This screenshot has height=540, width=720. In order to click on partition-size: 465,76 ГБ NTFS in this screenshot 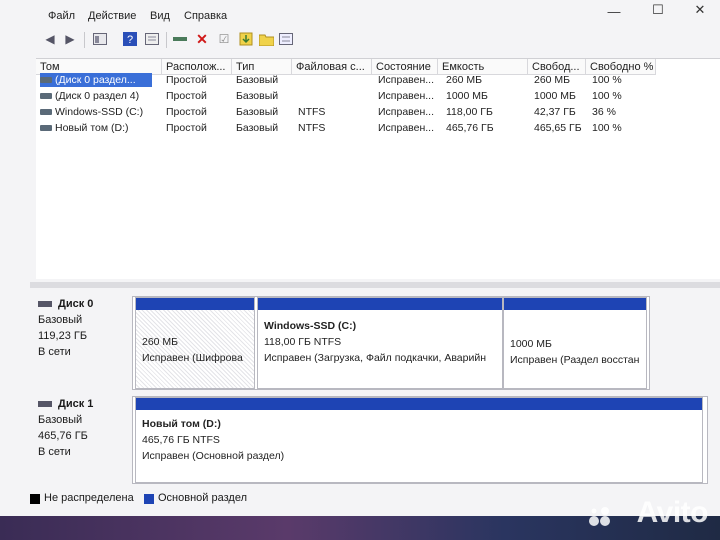, I will do `click(181, 440)`.